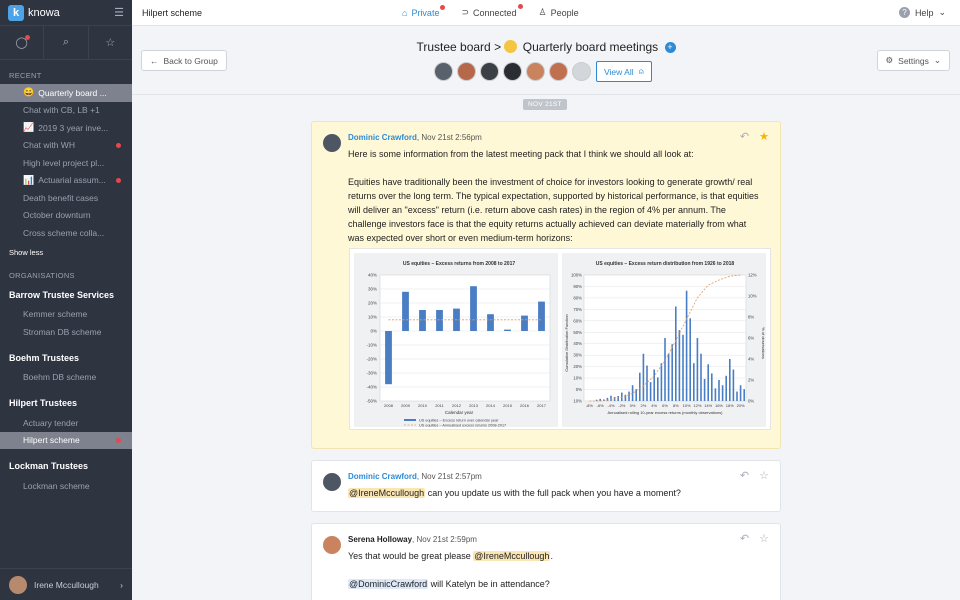  Describe the element at coordinates (49, 145) in the screenshot. I see `sidebar-item-label: Chat with WH` at that location.